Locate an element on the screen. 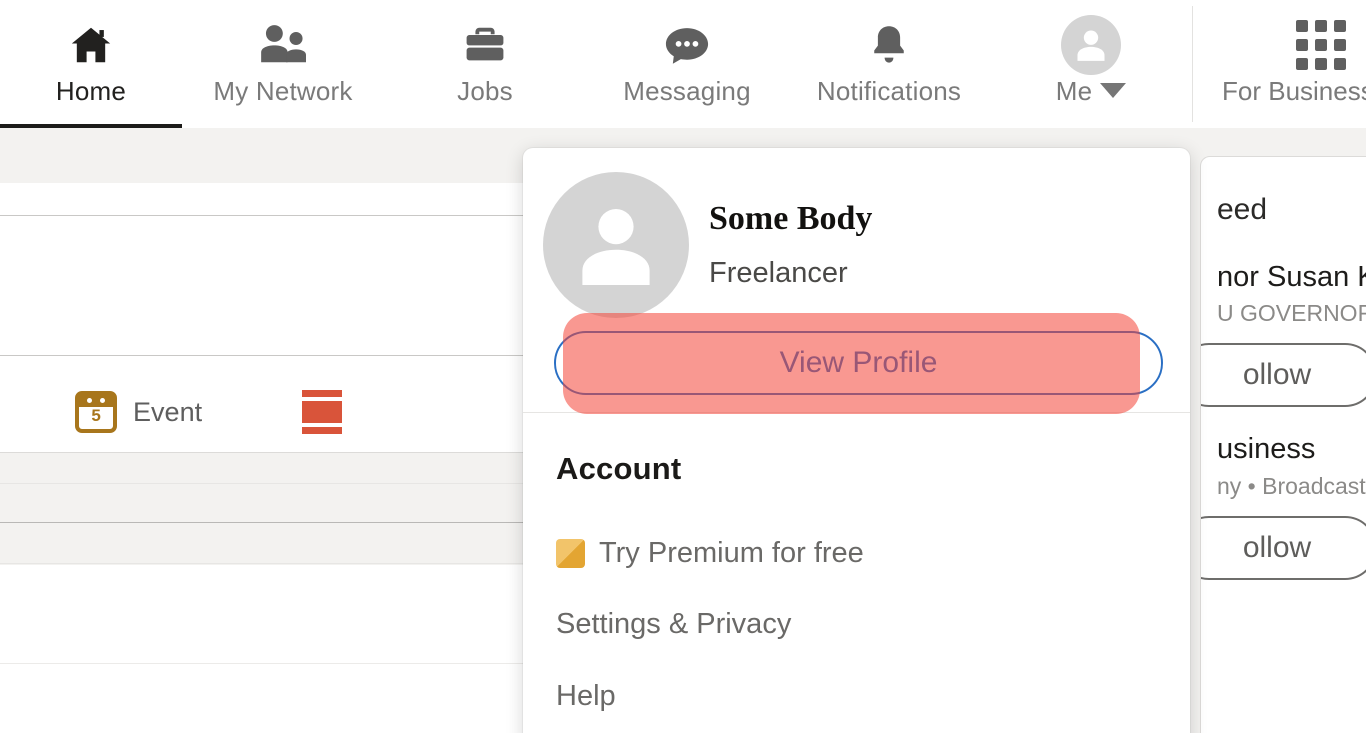  dropdown-divider is located at coordinates (856, 412).